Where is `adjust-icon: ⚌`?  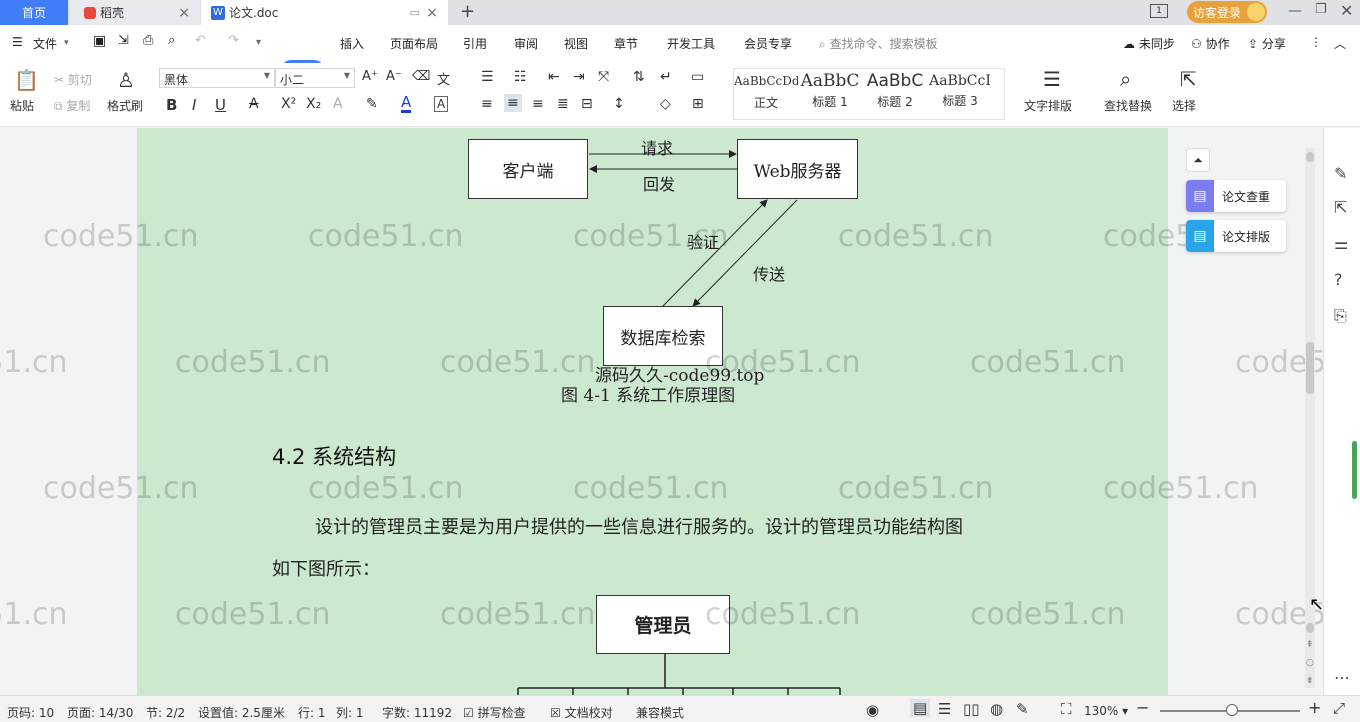 adjust-icon: ⚌ is located at coordinates (1341, 243).